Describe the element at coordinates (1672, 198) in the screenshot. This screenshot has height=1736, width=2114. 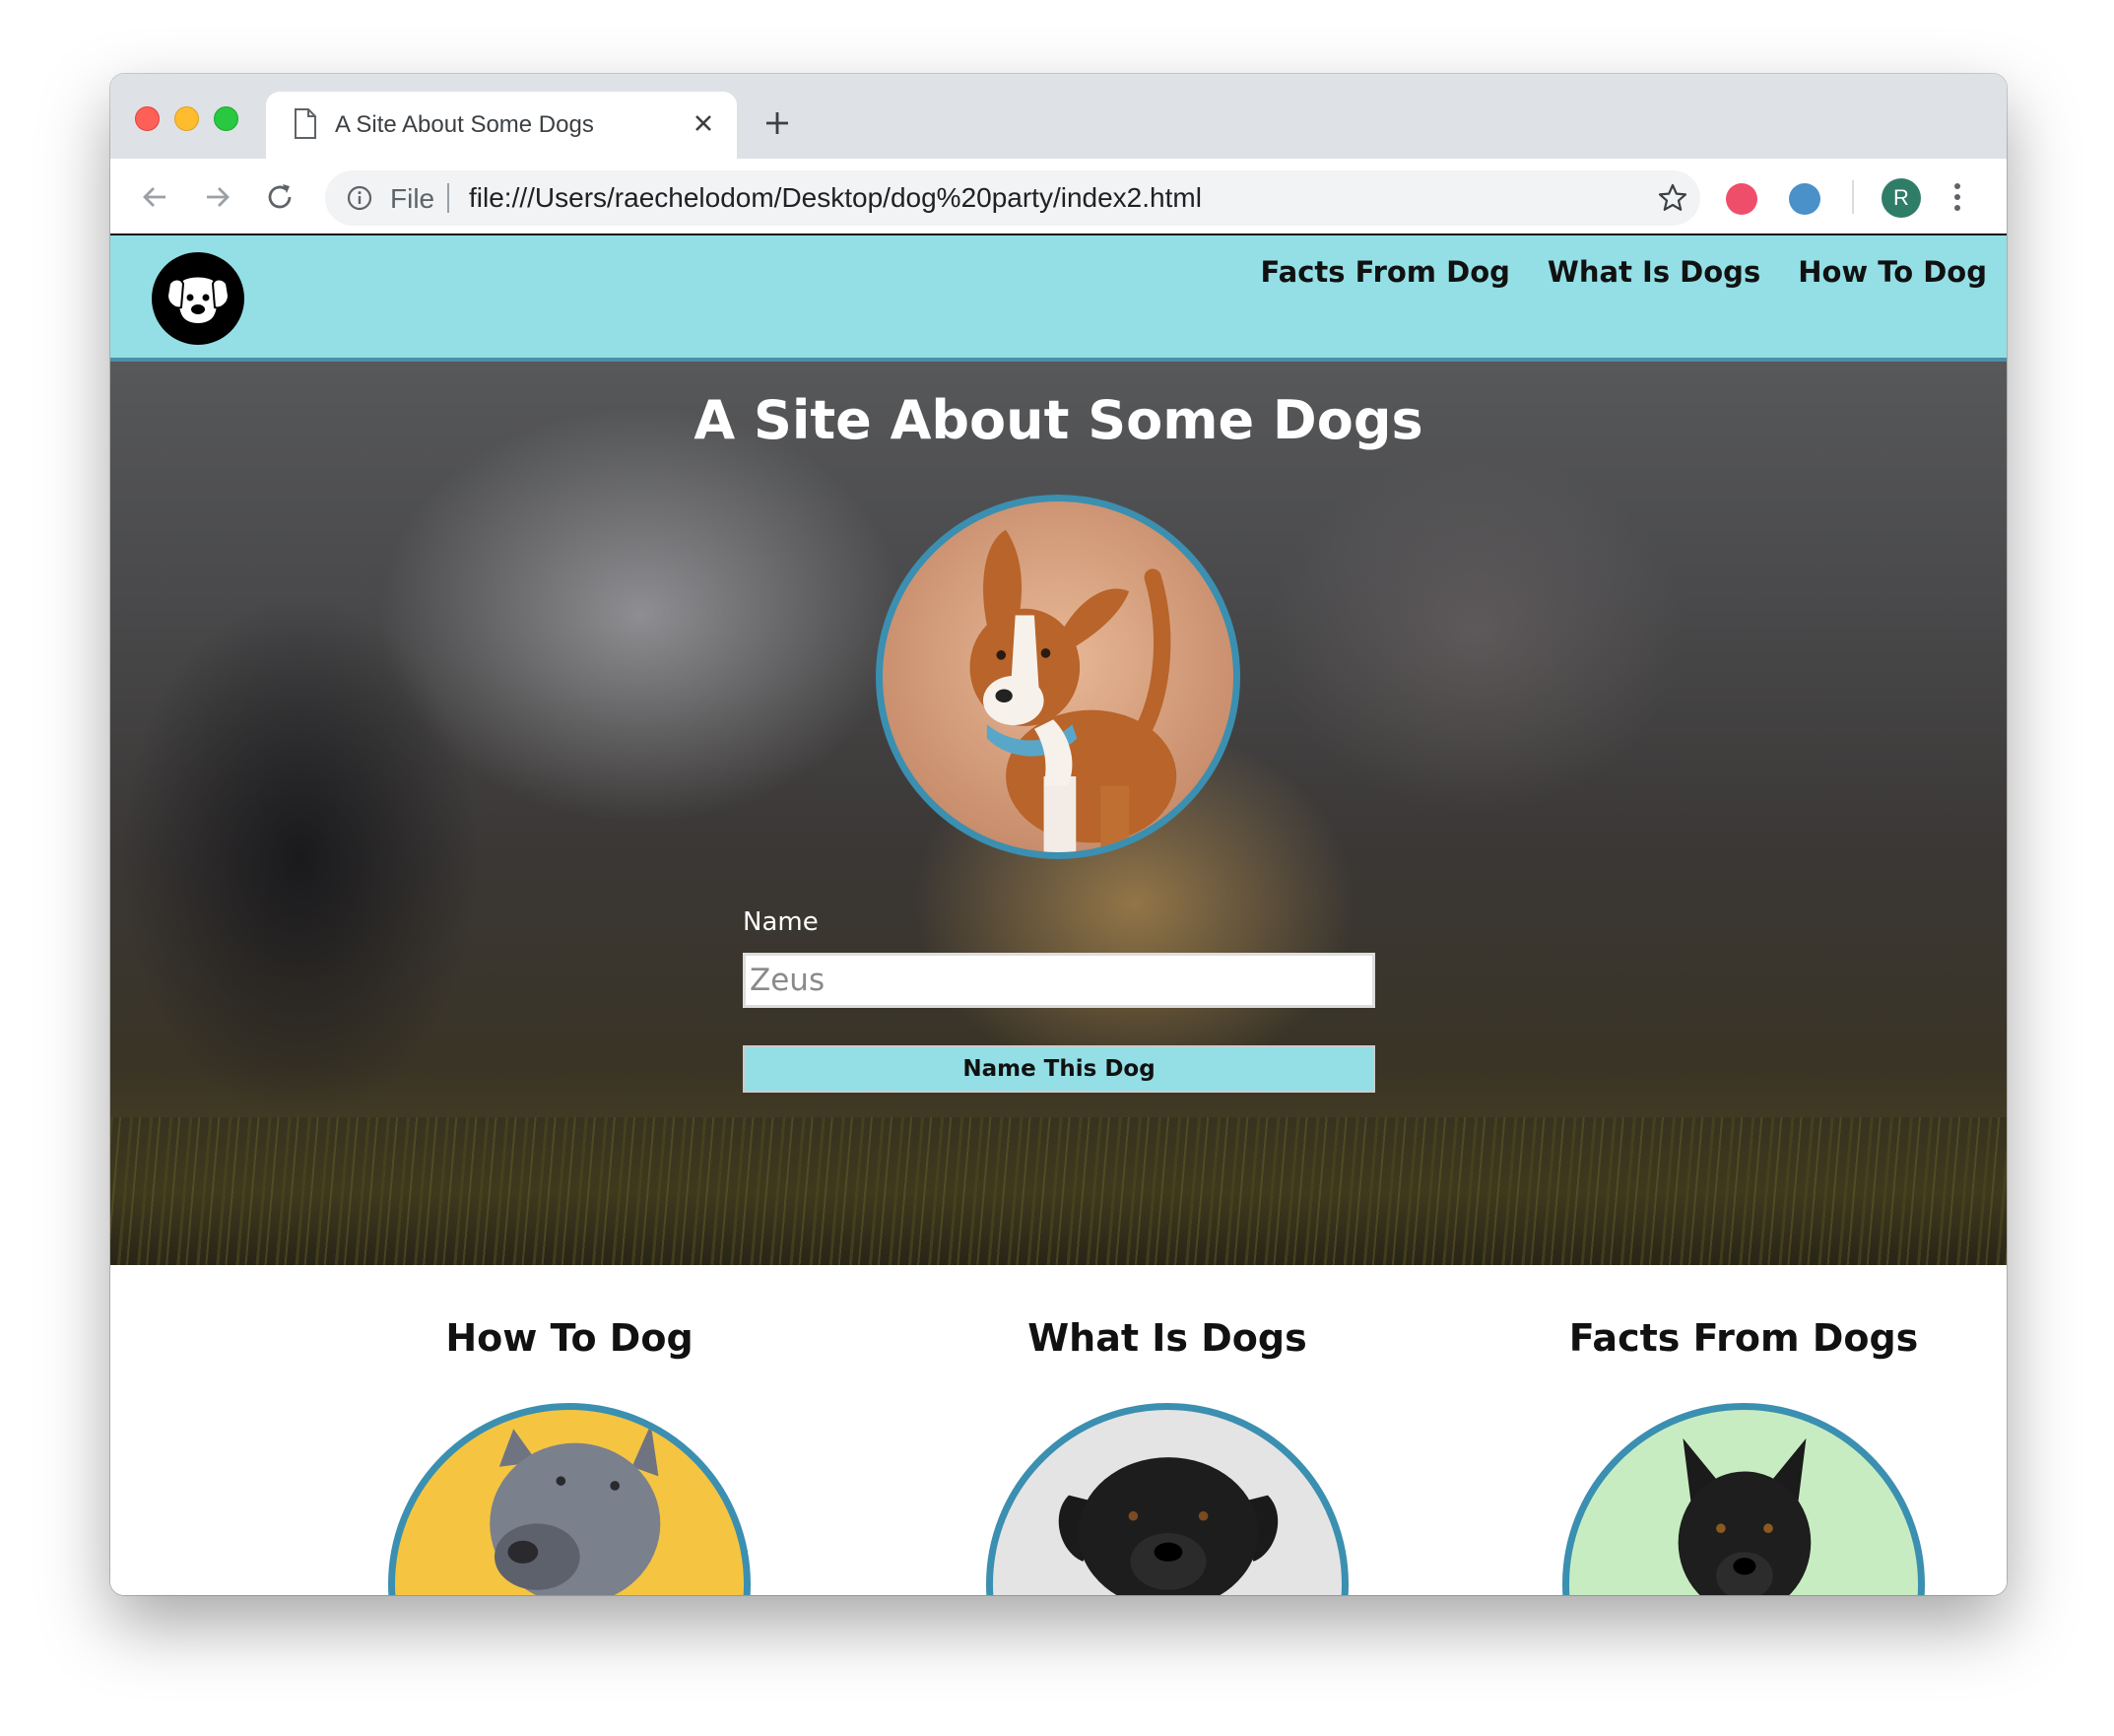
I see `bookmark-star-icon` at that location.